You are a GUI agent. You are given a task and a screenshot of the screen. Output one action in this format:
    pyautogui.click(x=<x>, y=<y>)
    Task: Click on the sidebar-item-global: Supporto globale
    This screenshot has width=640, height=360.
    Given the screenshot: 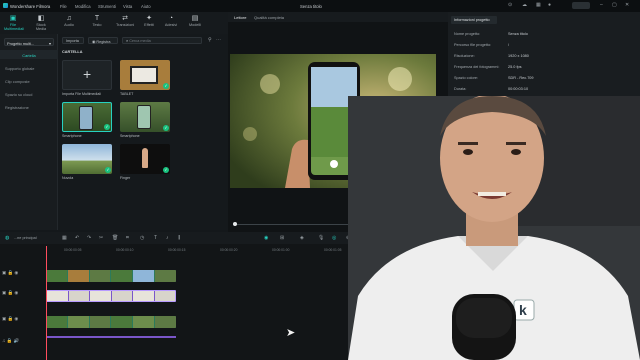 What is the action you would take?
    pyautogui.click(x=29, y=67)
    